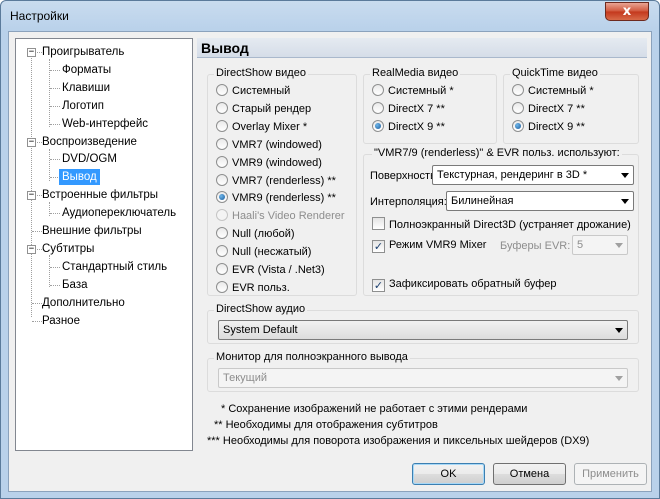 The width and height of the screenshot is (660, 499). I want to click on radio-label: DirectX 9 **, so click(556, 126).